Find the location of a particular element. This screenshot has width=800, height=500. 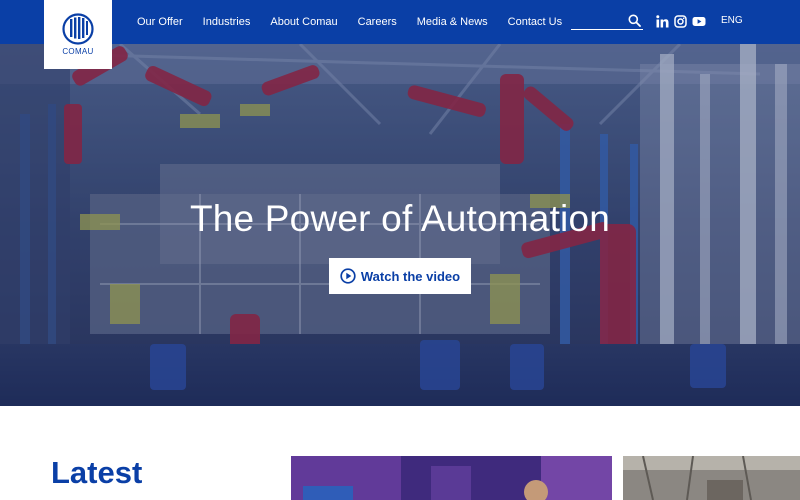

comau-logo: COMAU is located at coordinates (78, 34).